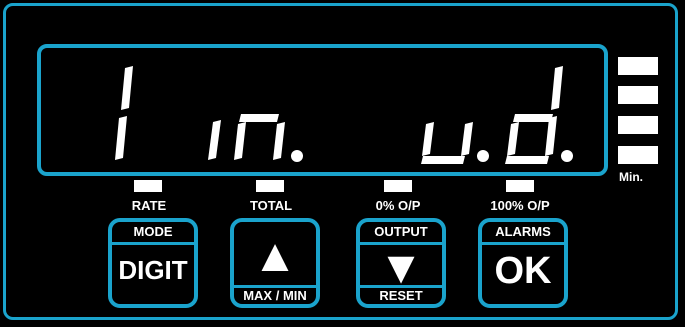  What do you see at coordinates (523, 271) in the screenshot?
I see `ok-label: OK` at bounding box center [523, 271].